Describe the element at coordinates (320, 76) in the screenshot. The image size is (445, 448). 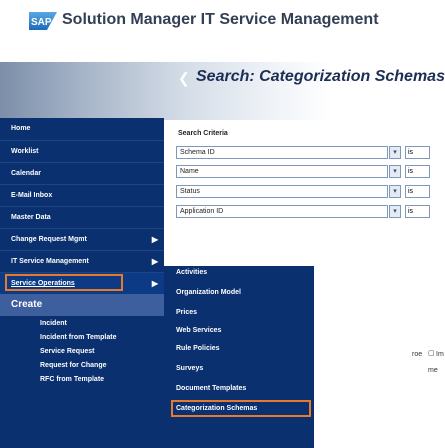
I see `page-title: Search: Categorization Schemas` at that location.